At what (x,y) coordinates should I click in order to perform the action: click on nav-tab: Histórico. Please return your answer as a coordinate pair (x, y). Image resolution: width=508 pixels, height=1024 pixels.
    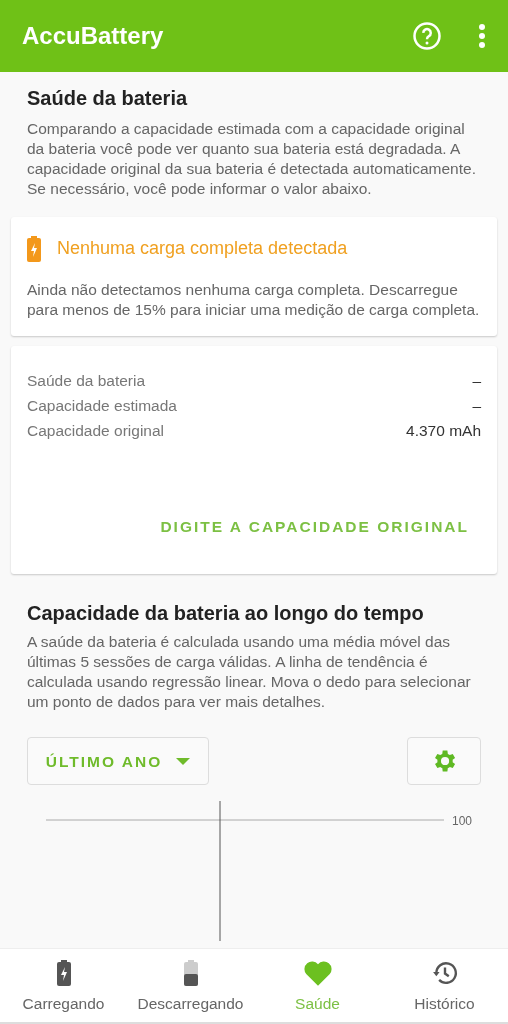
    Looking at the image, I should click on (444, 985).